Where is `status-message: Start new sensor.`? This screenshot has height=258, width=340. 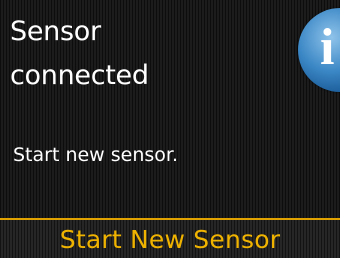 status-message: Start new sensor. is located at coordinates (96, 155).